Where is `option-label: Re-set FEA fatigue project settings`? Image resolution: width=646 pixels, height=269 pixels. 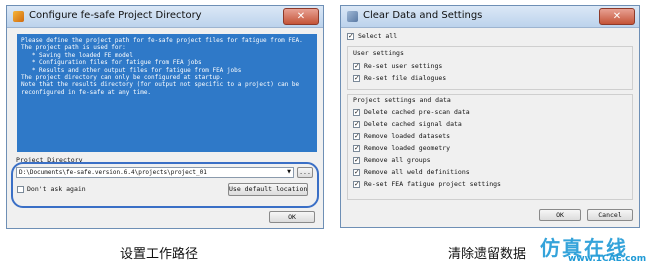
option-label: Re-set FEA fatigue project settings is located at coordinates (432, 184).